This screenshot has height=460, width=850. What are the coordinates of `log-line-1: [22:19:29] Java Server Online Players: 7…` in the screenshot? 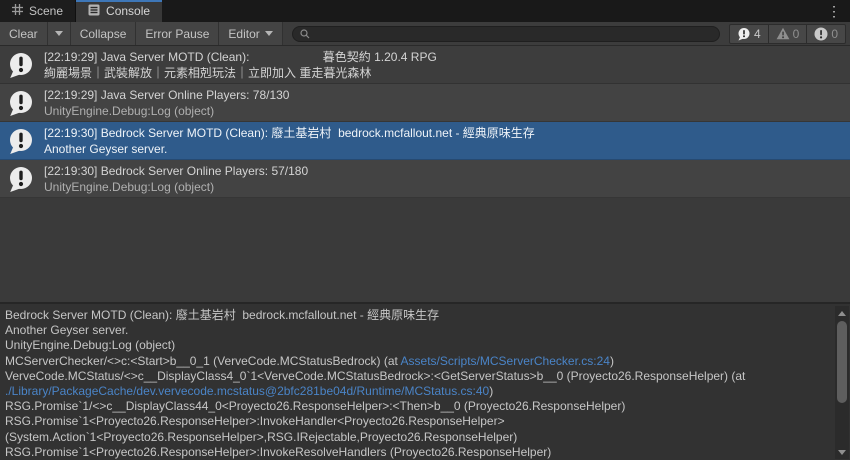 It's located at (167, 95).